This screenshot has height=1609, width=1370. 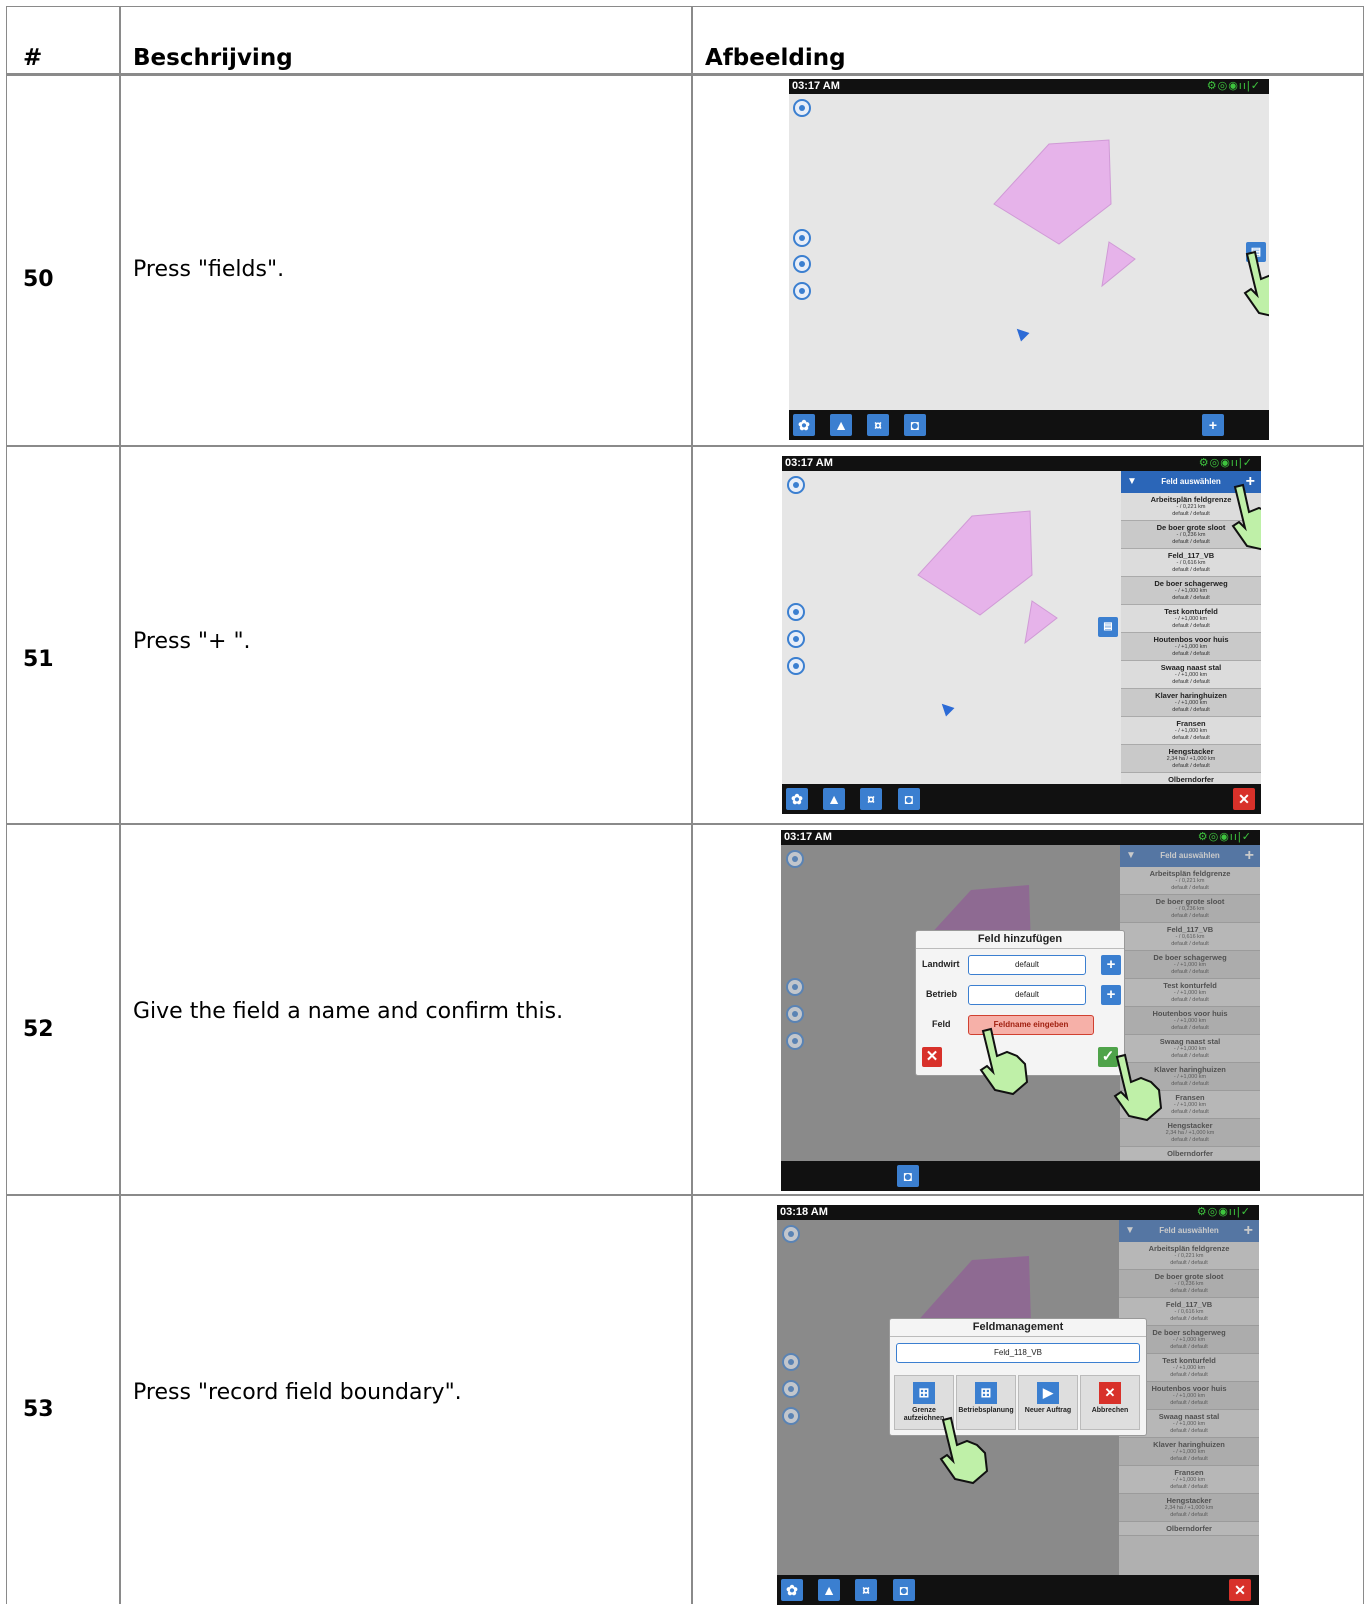 What do you see at coordinates (213, 58) in the screenshot?
I see `header-description: Beschrijving` at bounding box center [213, 58].